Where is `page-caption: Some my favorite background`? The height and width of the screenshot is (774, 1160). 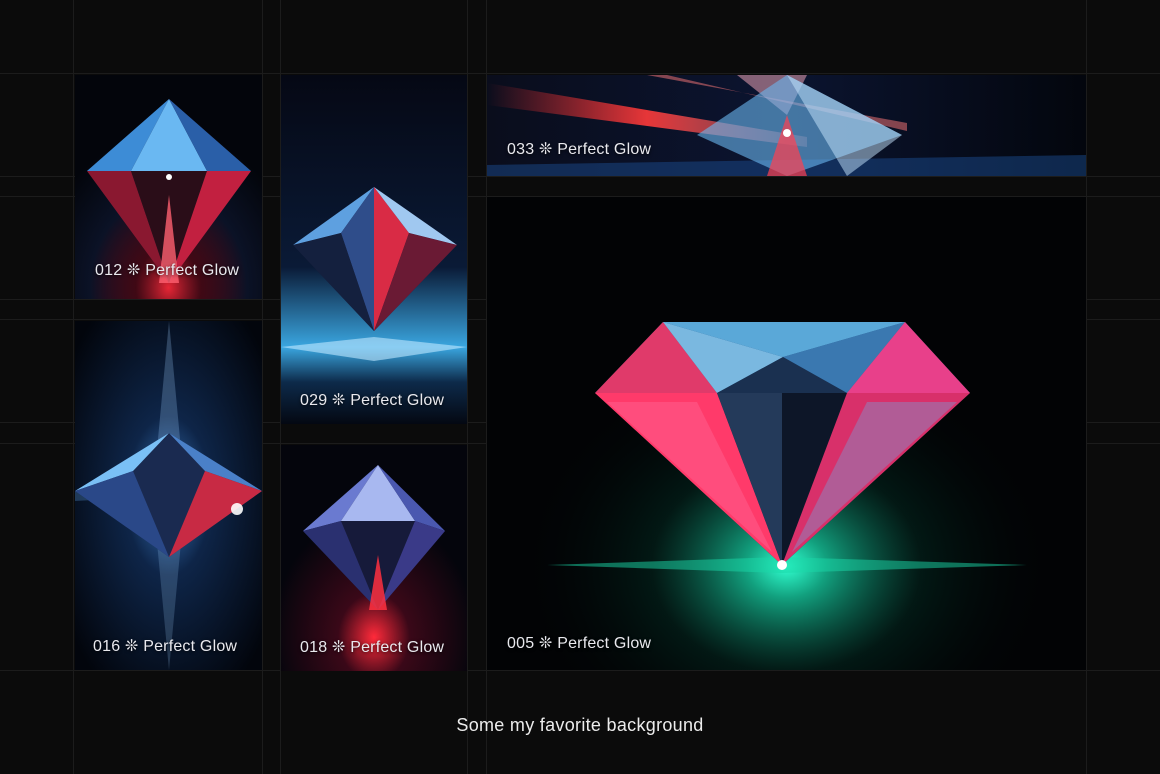
page-caption: Some my favorite background is located at coordinates (580, 725).